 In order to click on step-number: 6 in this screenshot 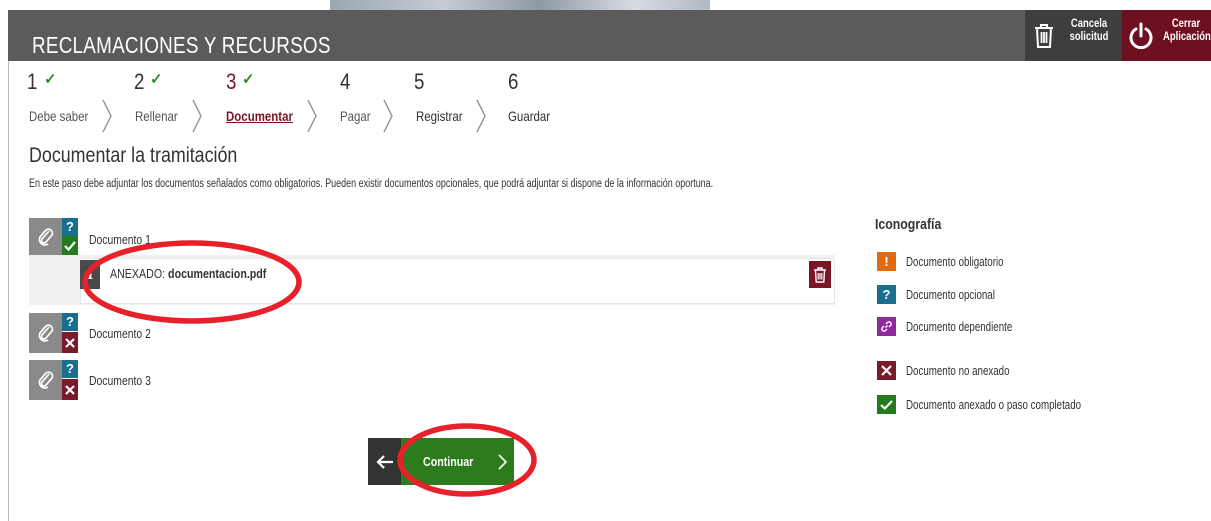, I will do `click(513, 81)`.